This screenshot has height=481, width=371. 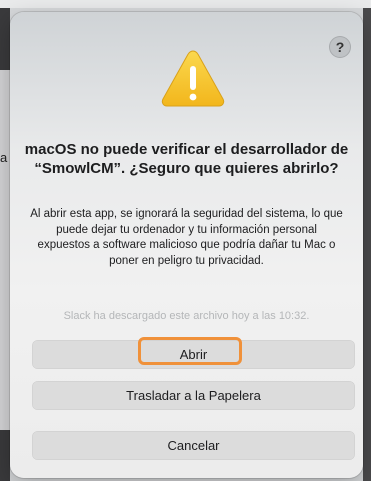 I want to click on background-window-top, so click(x=185, y=4).